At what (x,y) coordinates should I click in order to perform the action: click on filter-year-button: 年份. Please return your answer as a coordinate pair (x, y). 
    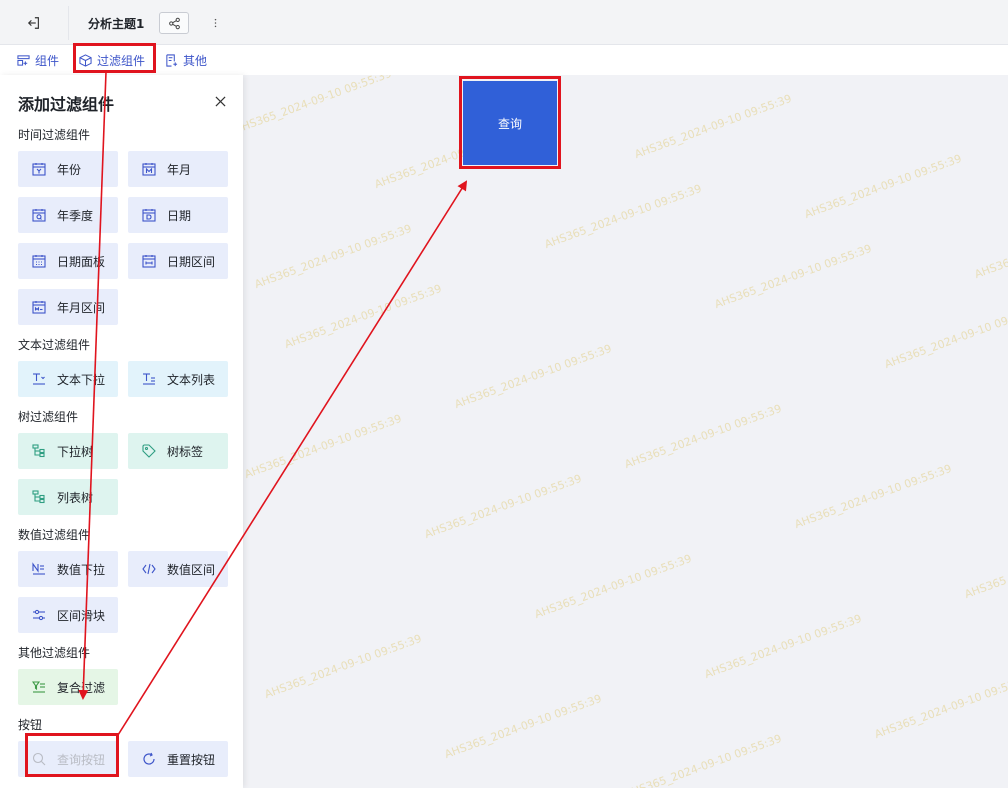
    Looking at the image, I should click on (68, 169).